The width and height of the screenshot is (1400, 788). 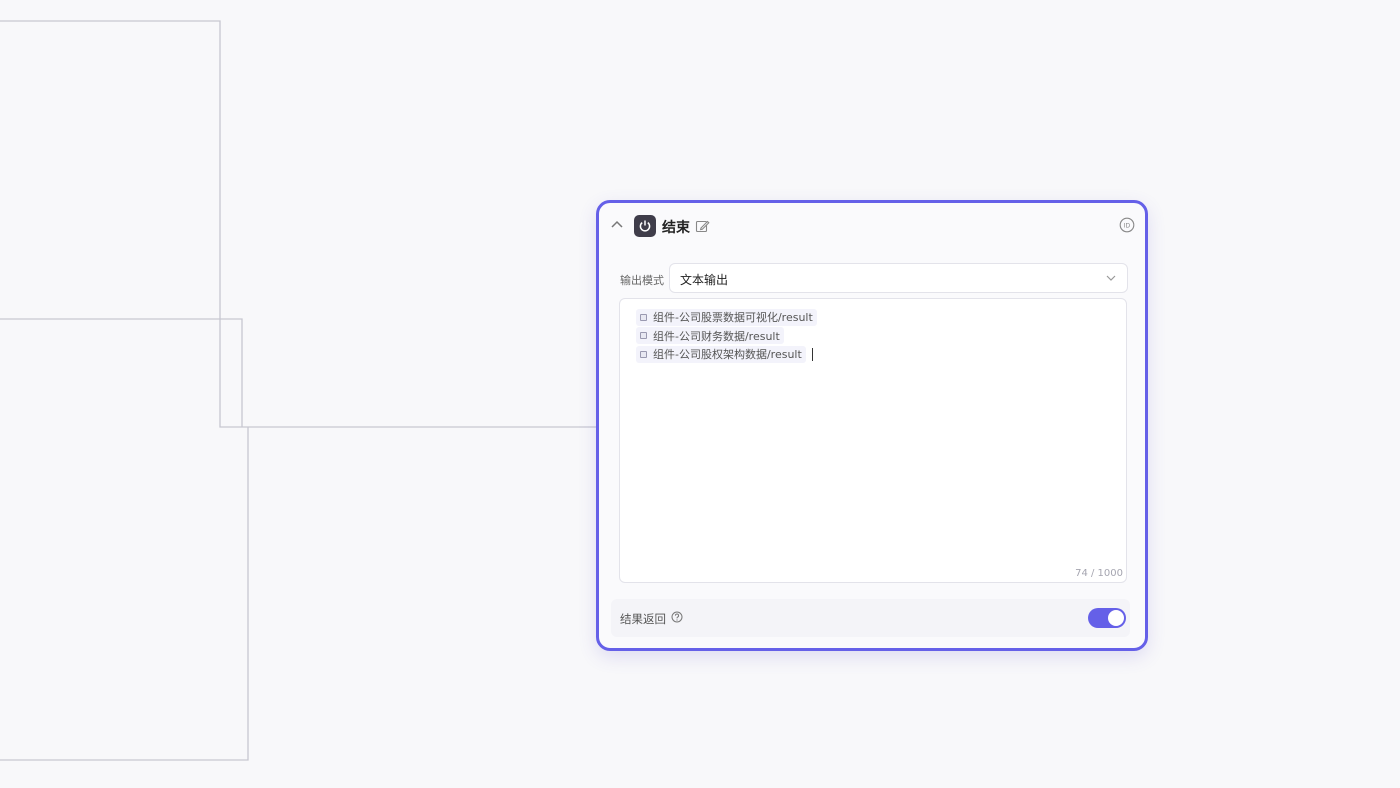 What do you see at coordinates (1111, 278) in the screenshot?
I see `chevron-down-icon` at bounding box center [1111, 278].